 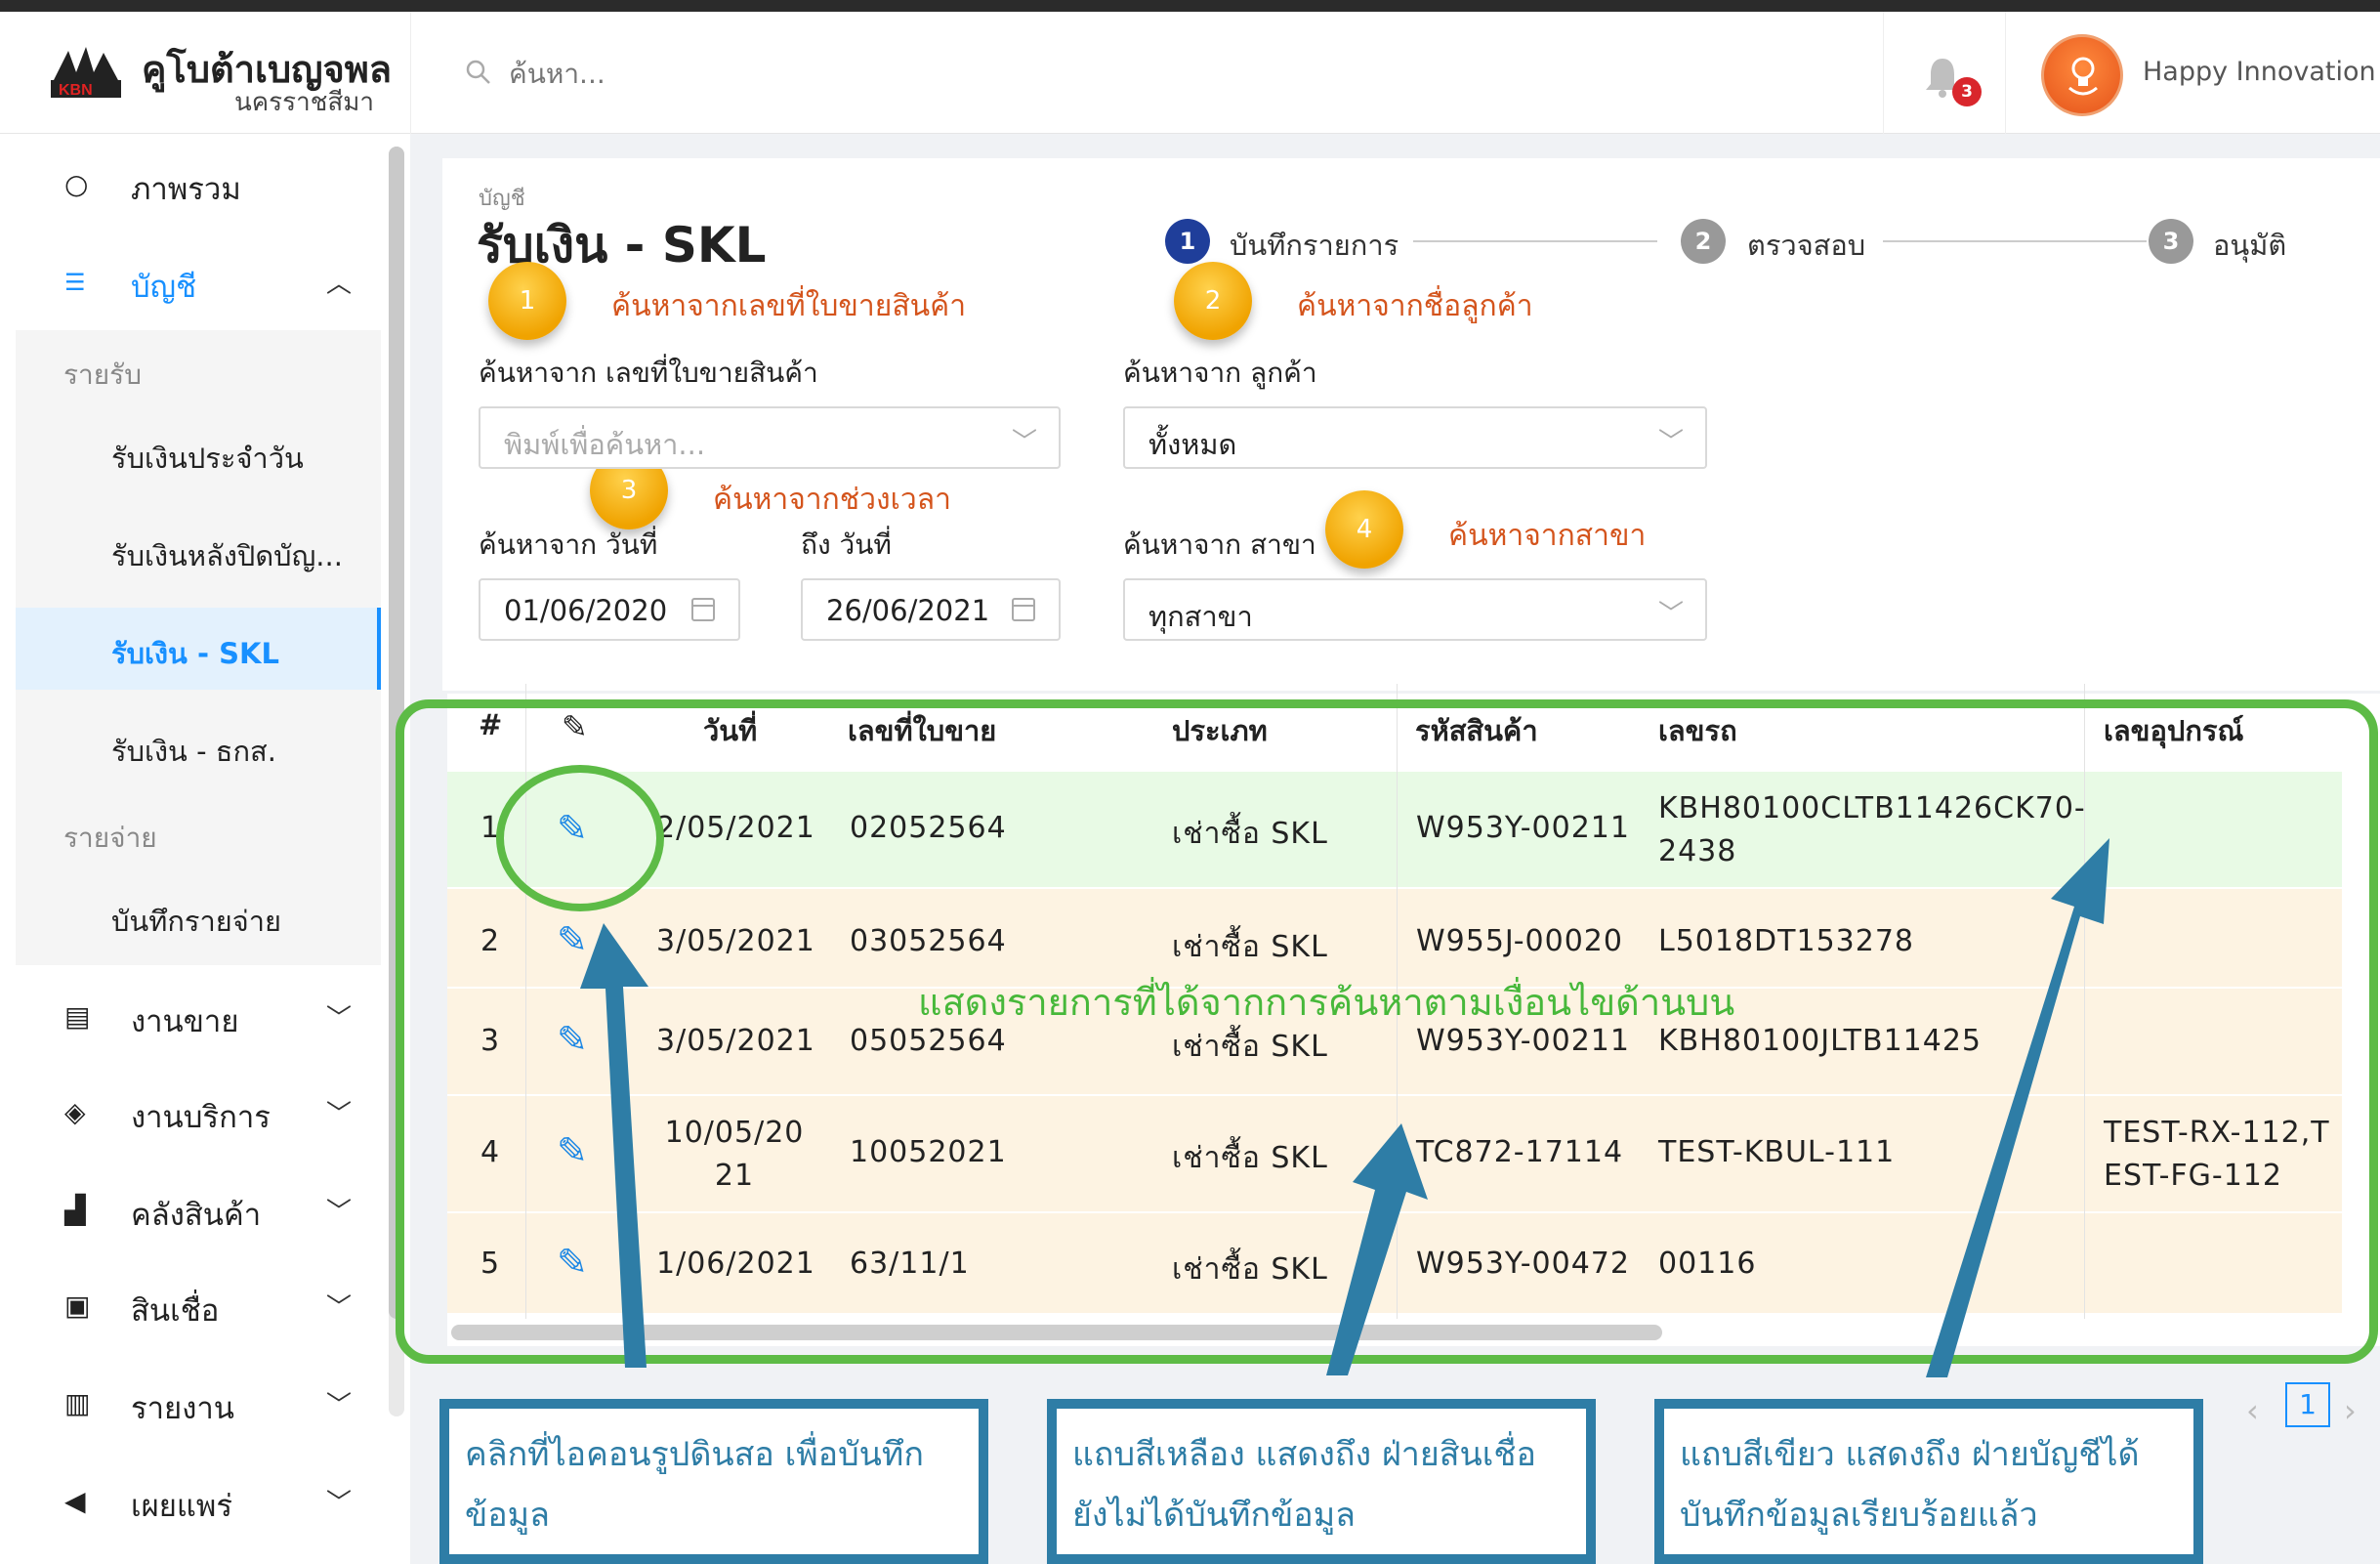 I want to click on row-product-code: W953Y-00472, so click(x=1523, y=1264).